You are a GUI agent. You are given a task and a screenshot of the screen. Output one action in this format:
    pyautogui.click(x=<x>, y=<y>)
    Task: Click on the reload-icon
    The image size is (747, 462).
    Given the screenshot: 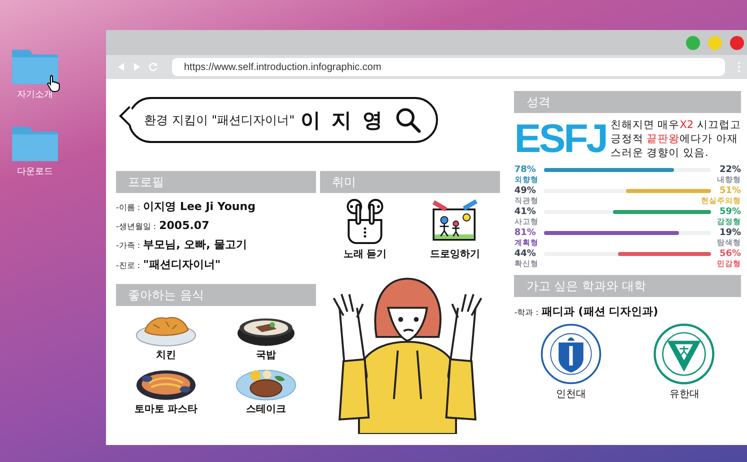 What is the action you would take?
    pyautogui.click(x=153, y=67)
    